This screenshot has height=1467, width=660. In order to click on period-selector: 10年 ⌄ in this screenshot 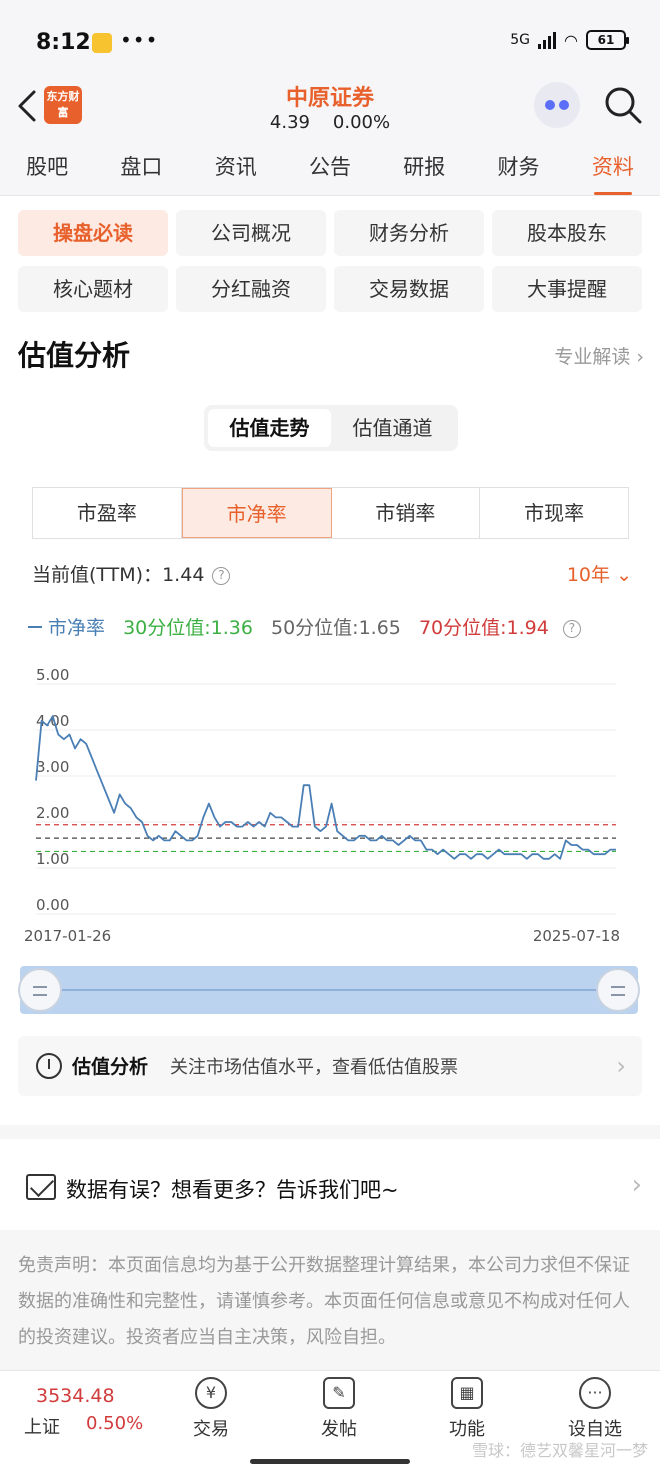, I will do `click(599, 573)`.